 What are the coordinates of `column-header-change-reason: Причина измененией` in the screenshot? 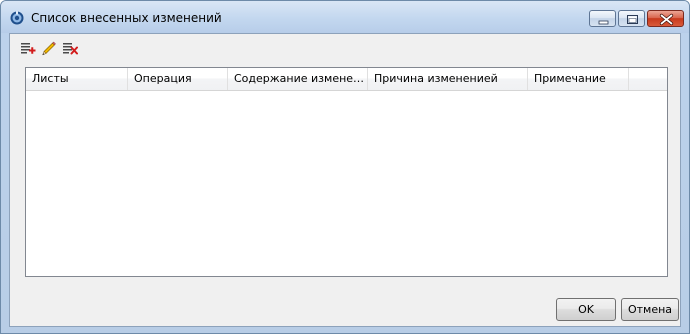 It's located at (448, 79).